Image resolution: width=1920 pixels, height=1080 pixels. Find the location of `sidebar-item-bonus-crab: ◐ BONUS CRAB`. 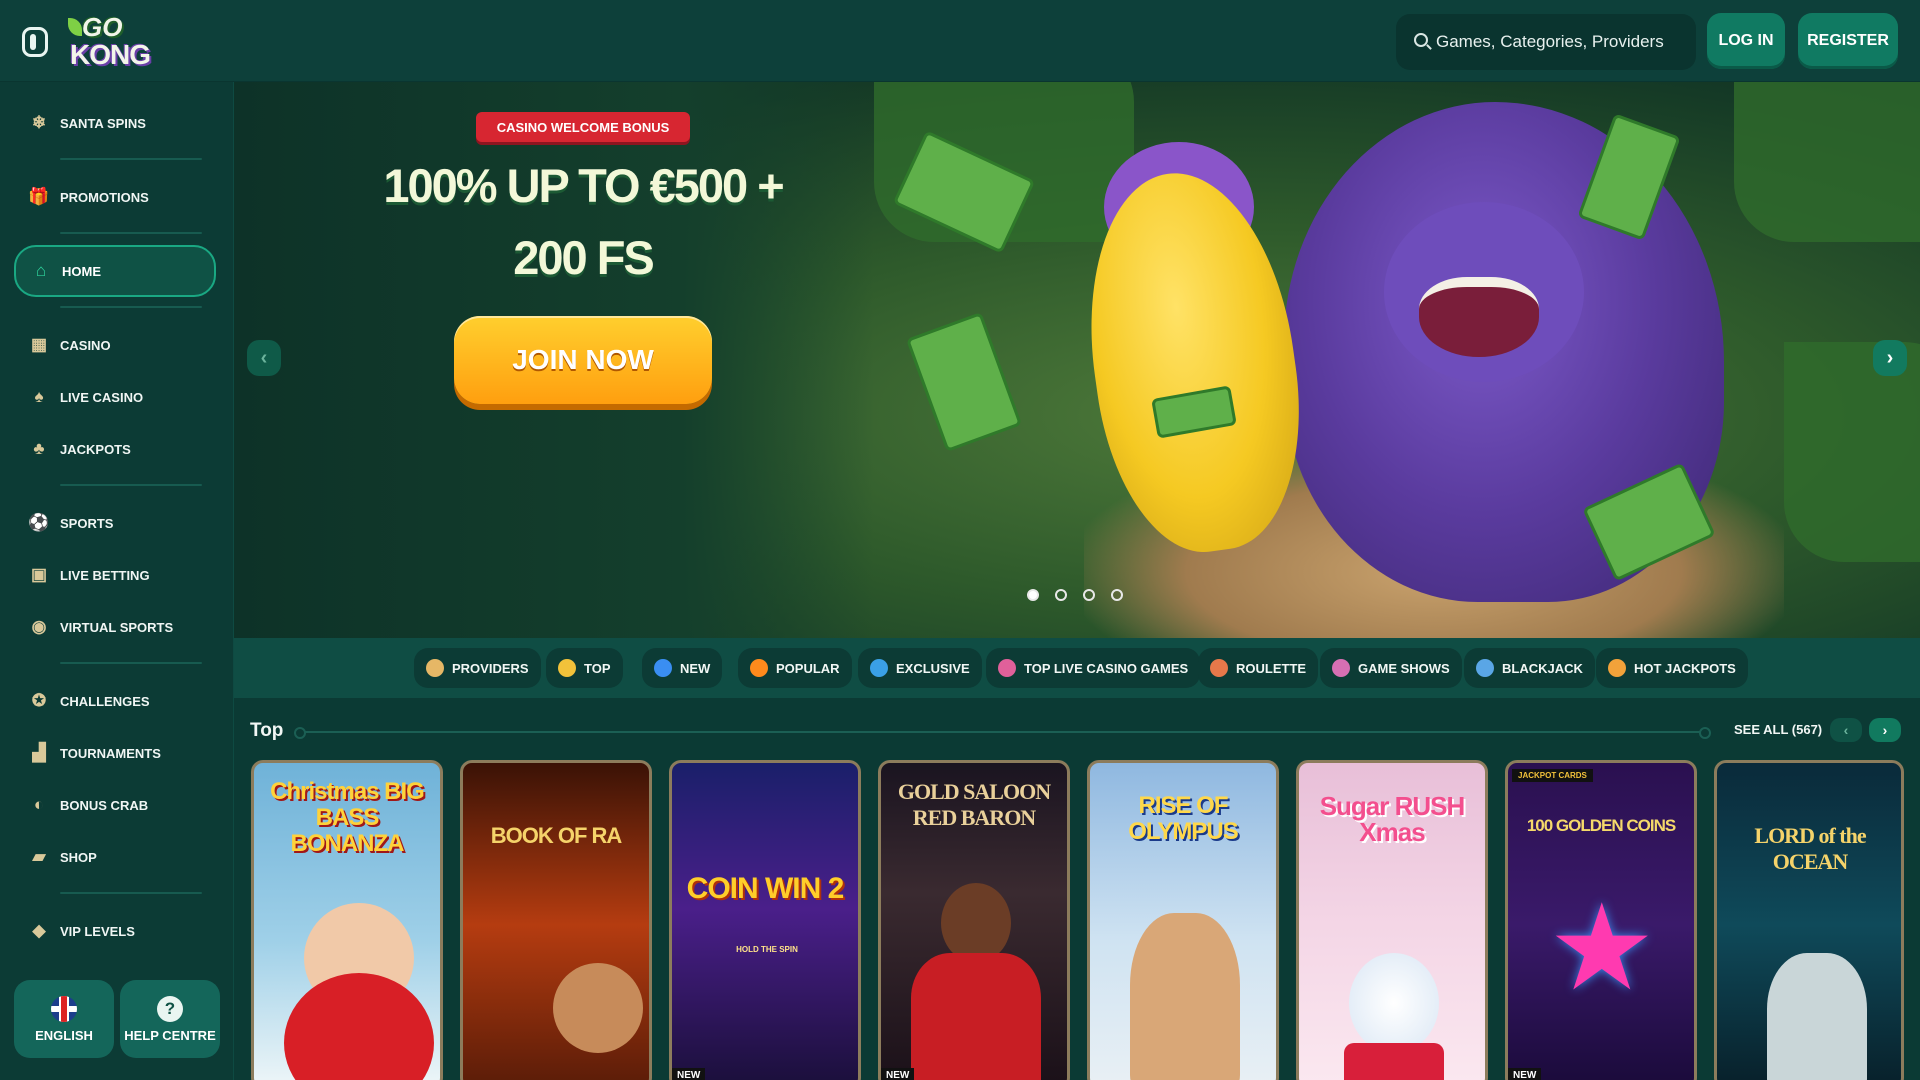

sidebar-item-bonus-crab: ◐ BONUS CRAB is located at coordinates (115, 805).